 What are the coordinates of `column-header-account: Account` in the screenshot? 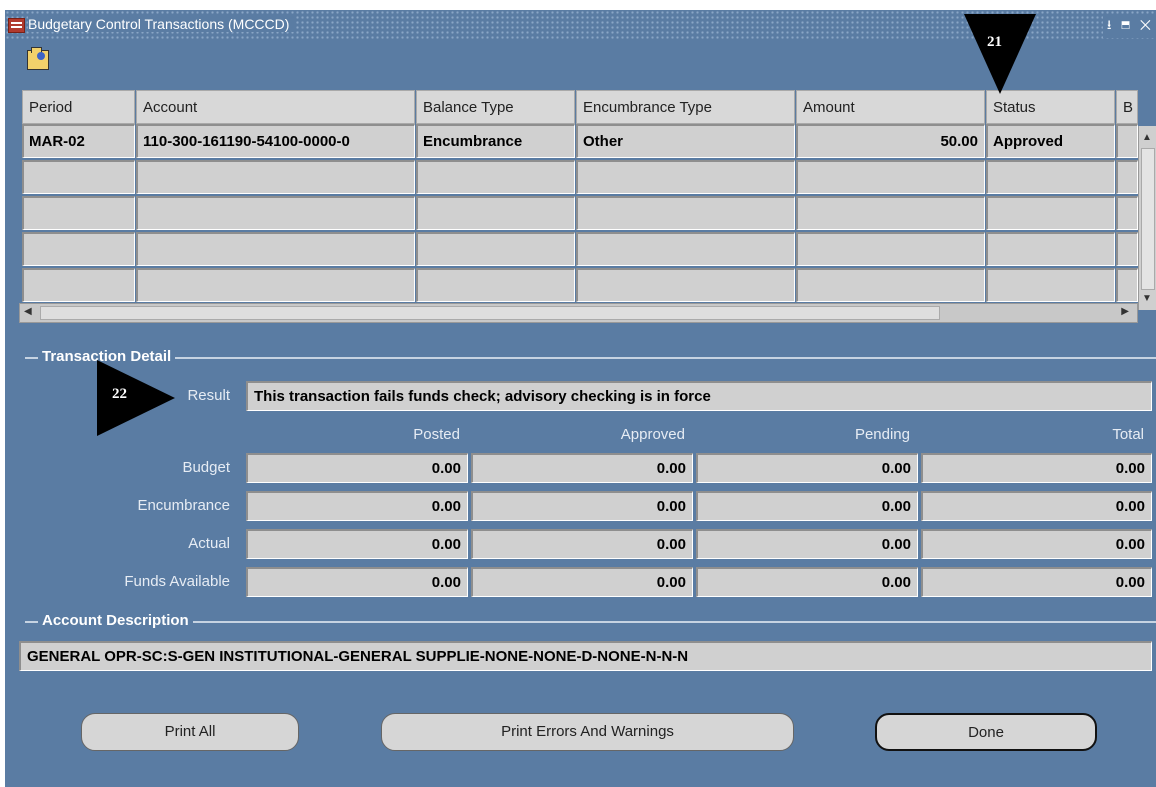 It's located at (275, 107).